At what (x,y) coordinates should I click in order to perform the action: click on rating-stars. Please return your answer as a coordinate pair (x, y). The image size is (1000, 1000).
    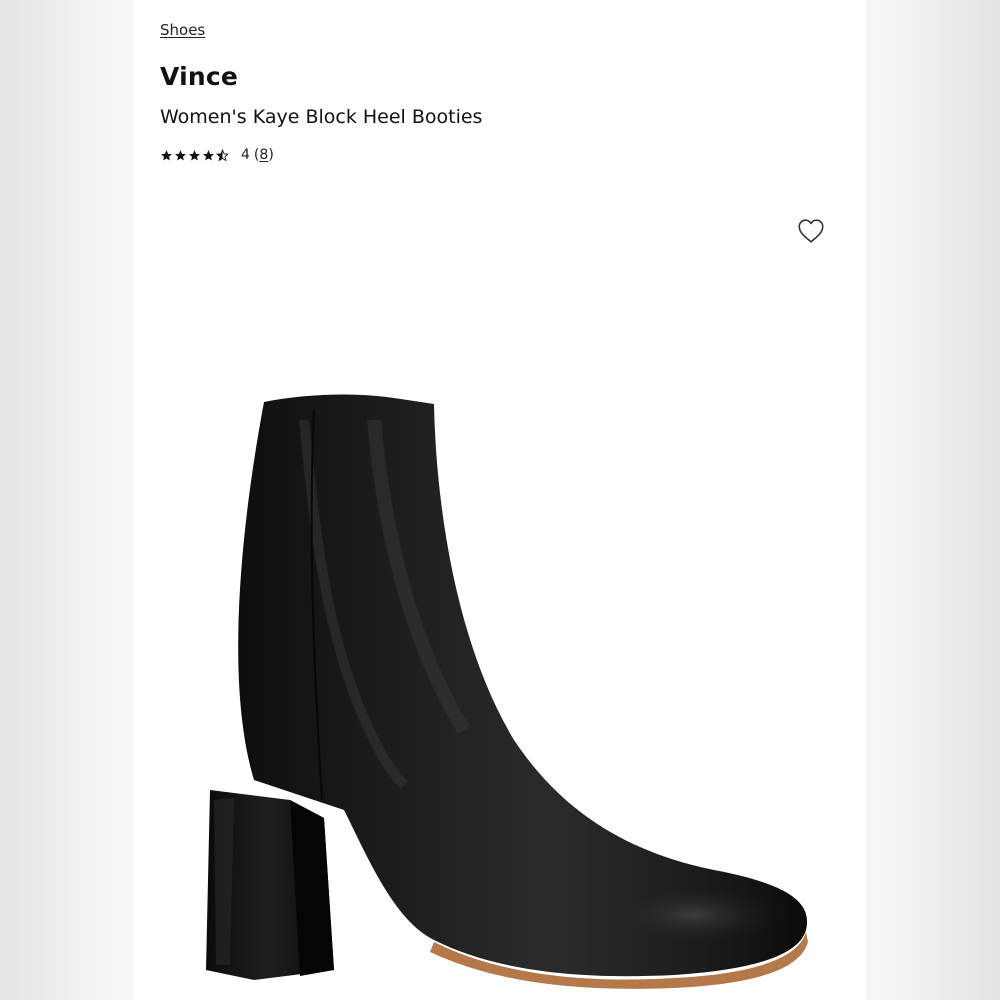
    Looking at the image, I should click on (194, 155).